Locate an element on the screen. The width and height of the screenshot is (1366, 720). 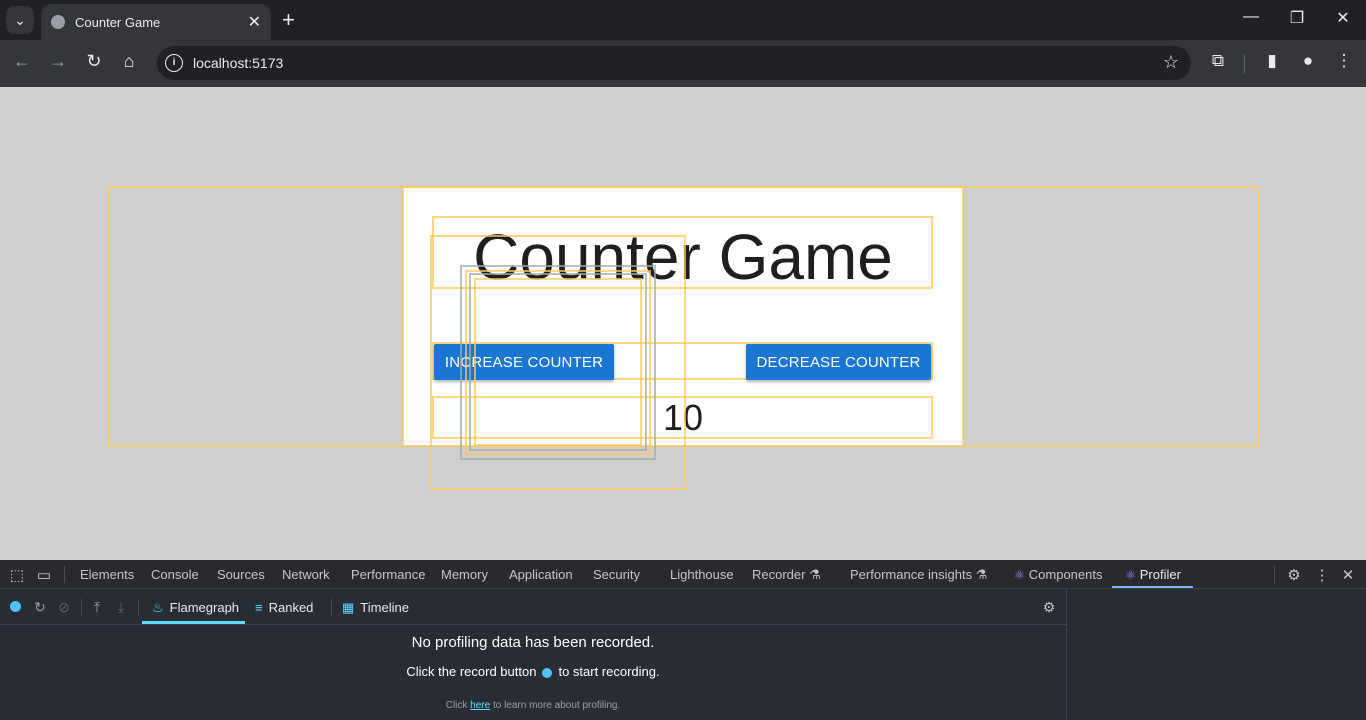
profile-icon: ● is located at coordinates (1308, 61).